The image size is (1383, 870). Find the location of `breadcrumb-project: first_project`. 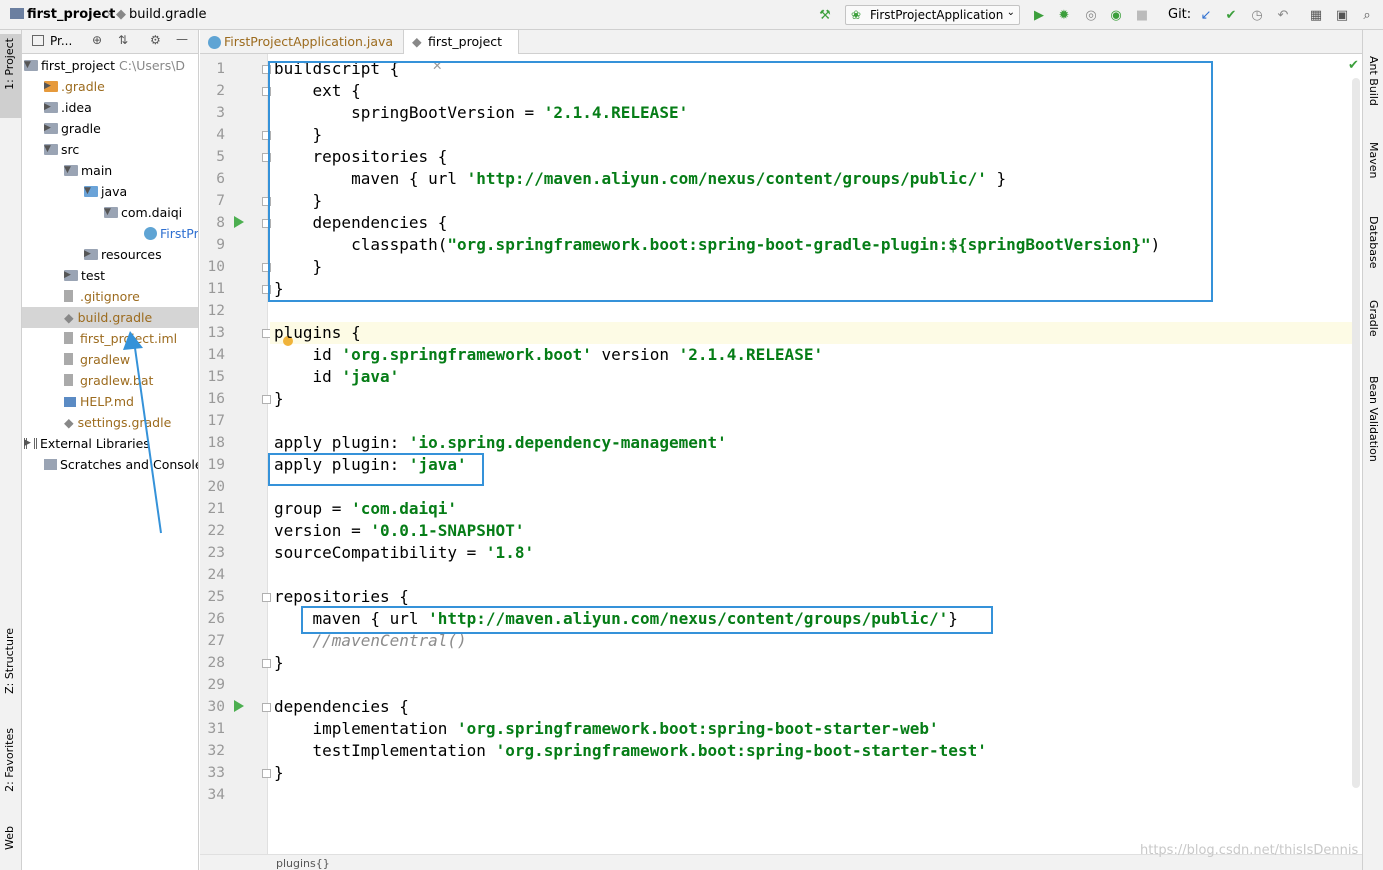

breadcrumb-project: first_project is located at coordinates (62, 14).